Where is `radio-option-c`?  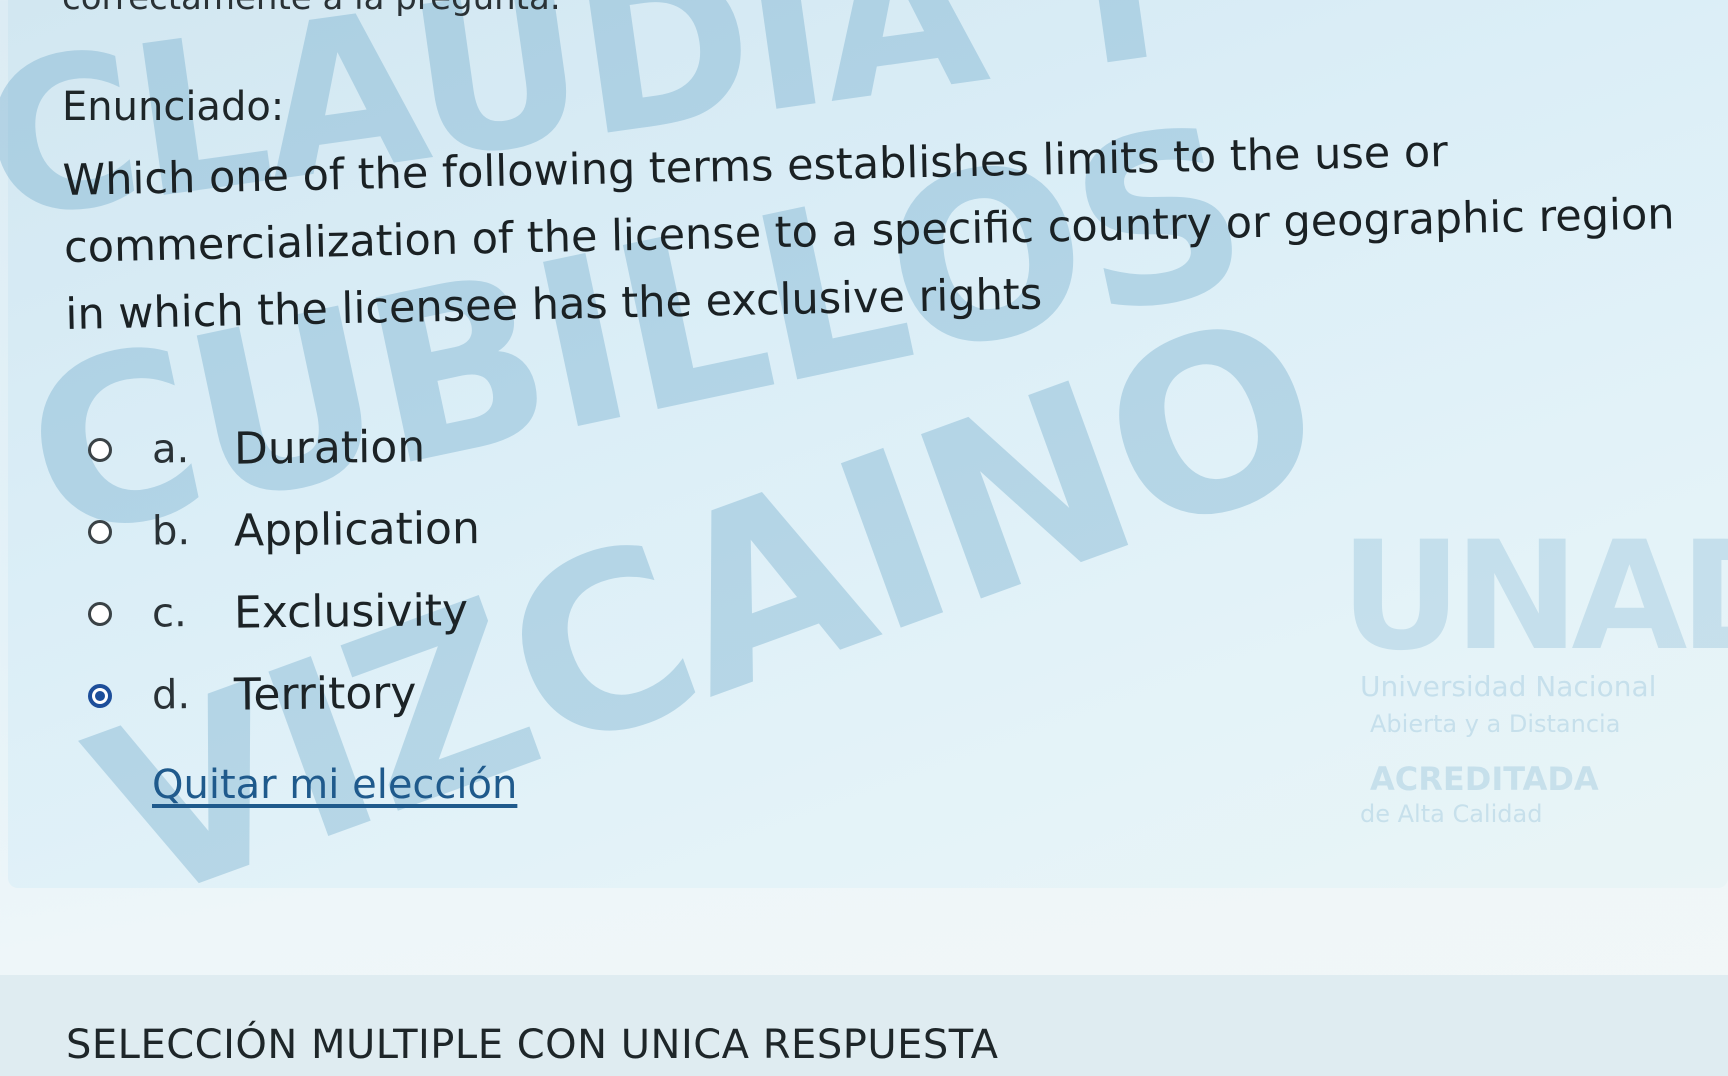 radio-option-c is located at coordinates (100, 614).